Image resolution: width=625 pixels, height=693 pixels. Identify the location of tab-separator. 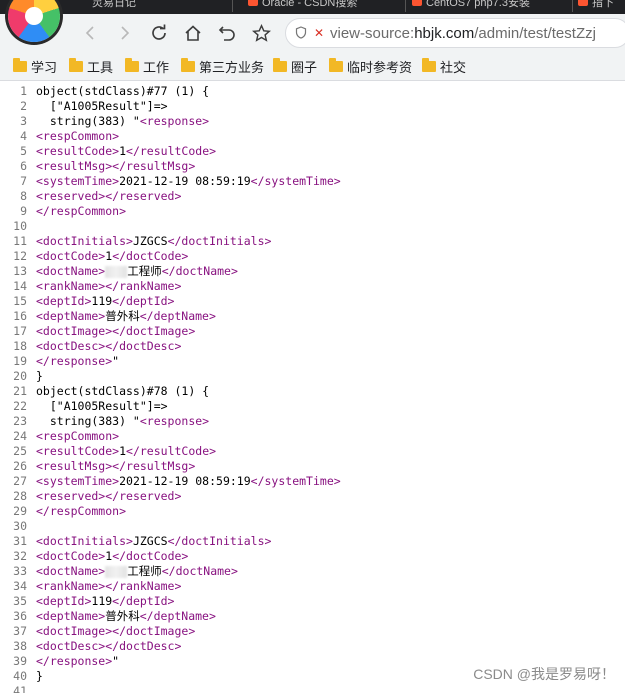
(405, 6).